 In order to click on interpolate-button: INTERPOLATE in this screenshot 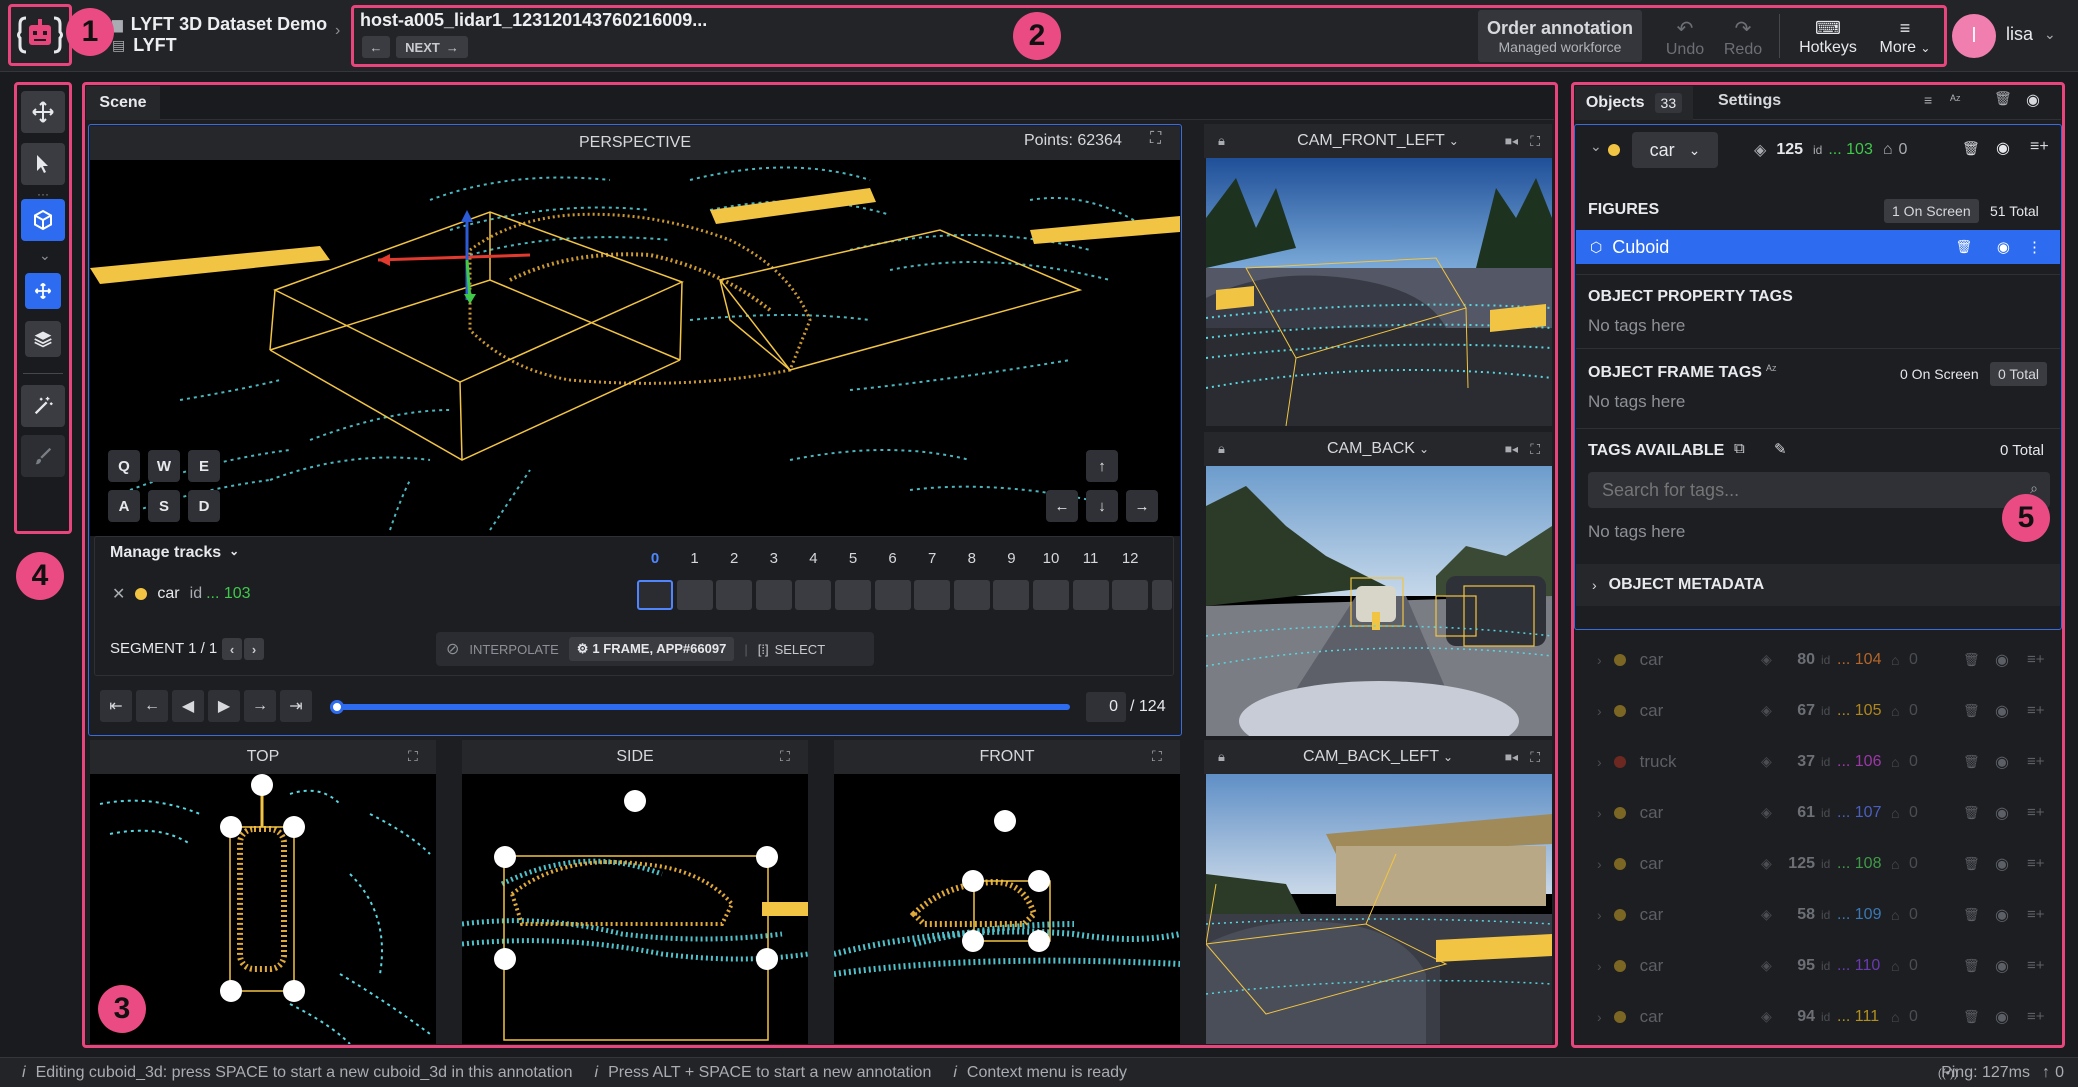, I will do `click(513, 649)`.